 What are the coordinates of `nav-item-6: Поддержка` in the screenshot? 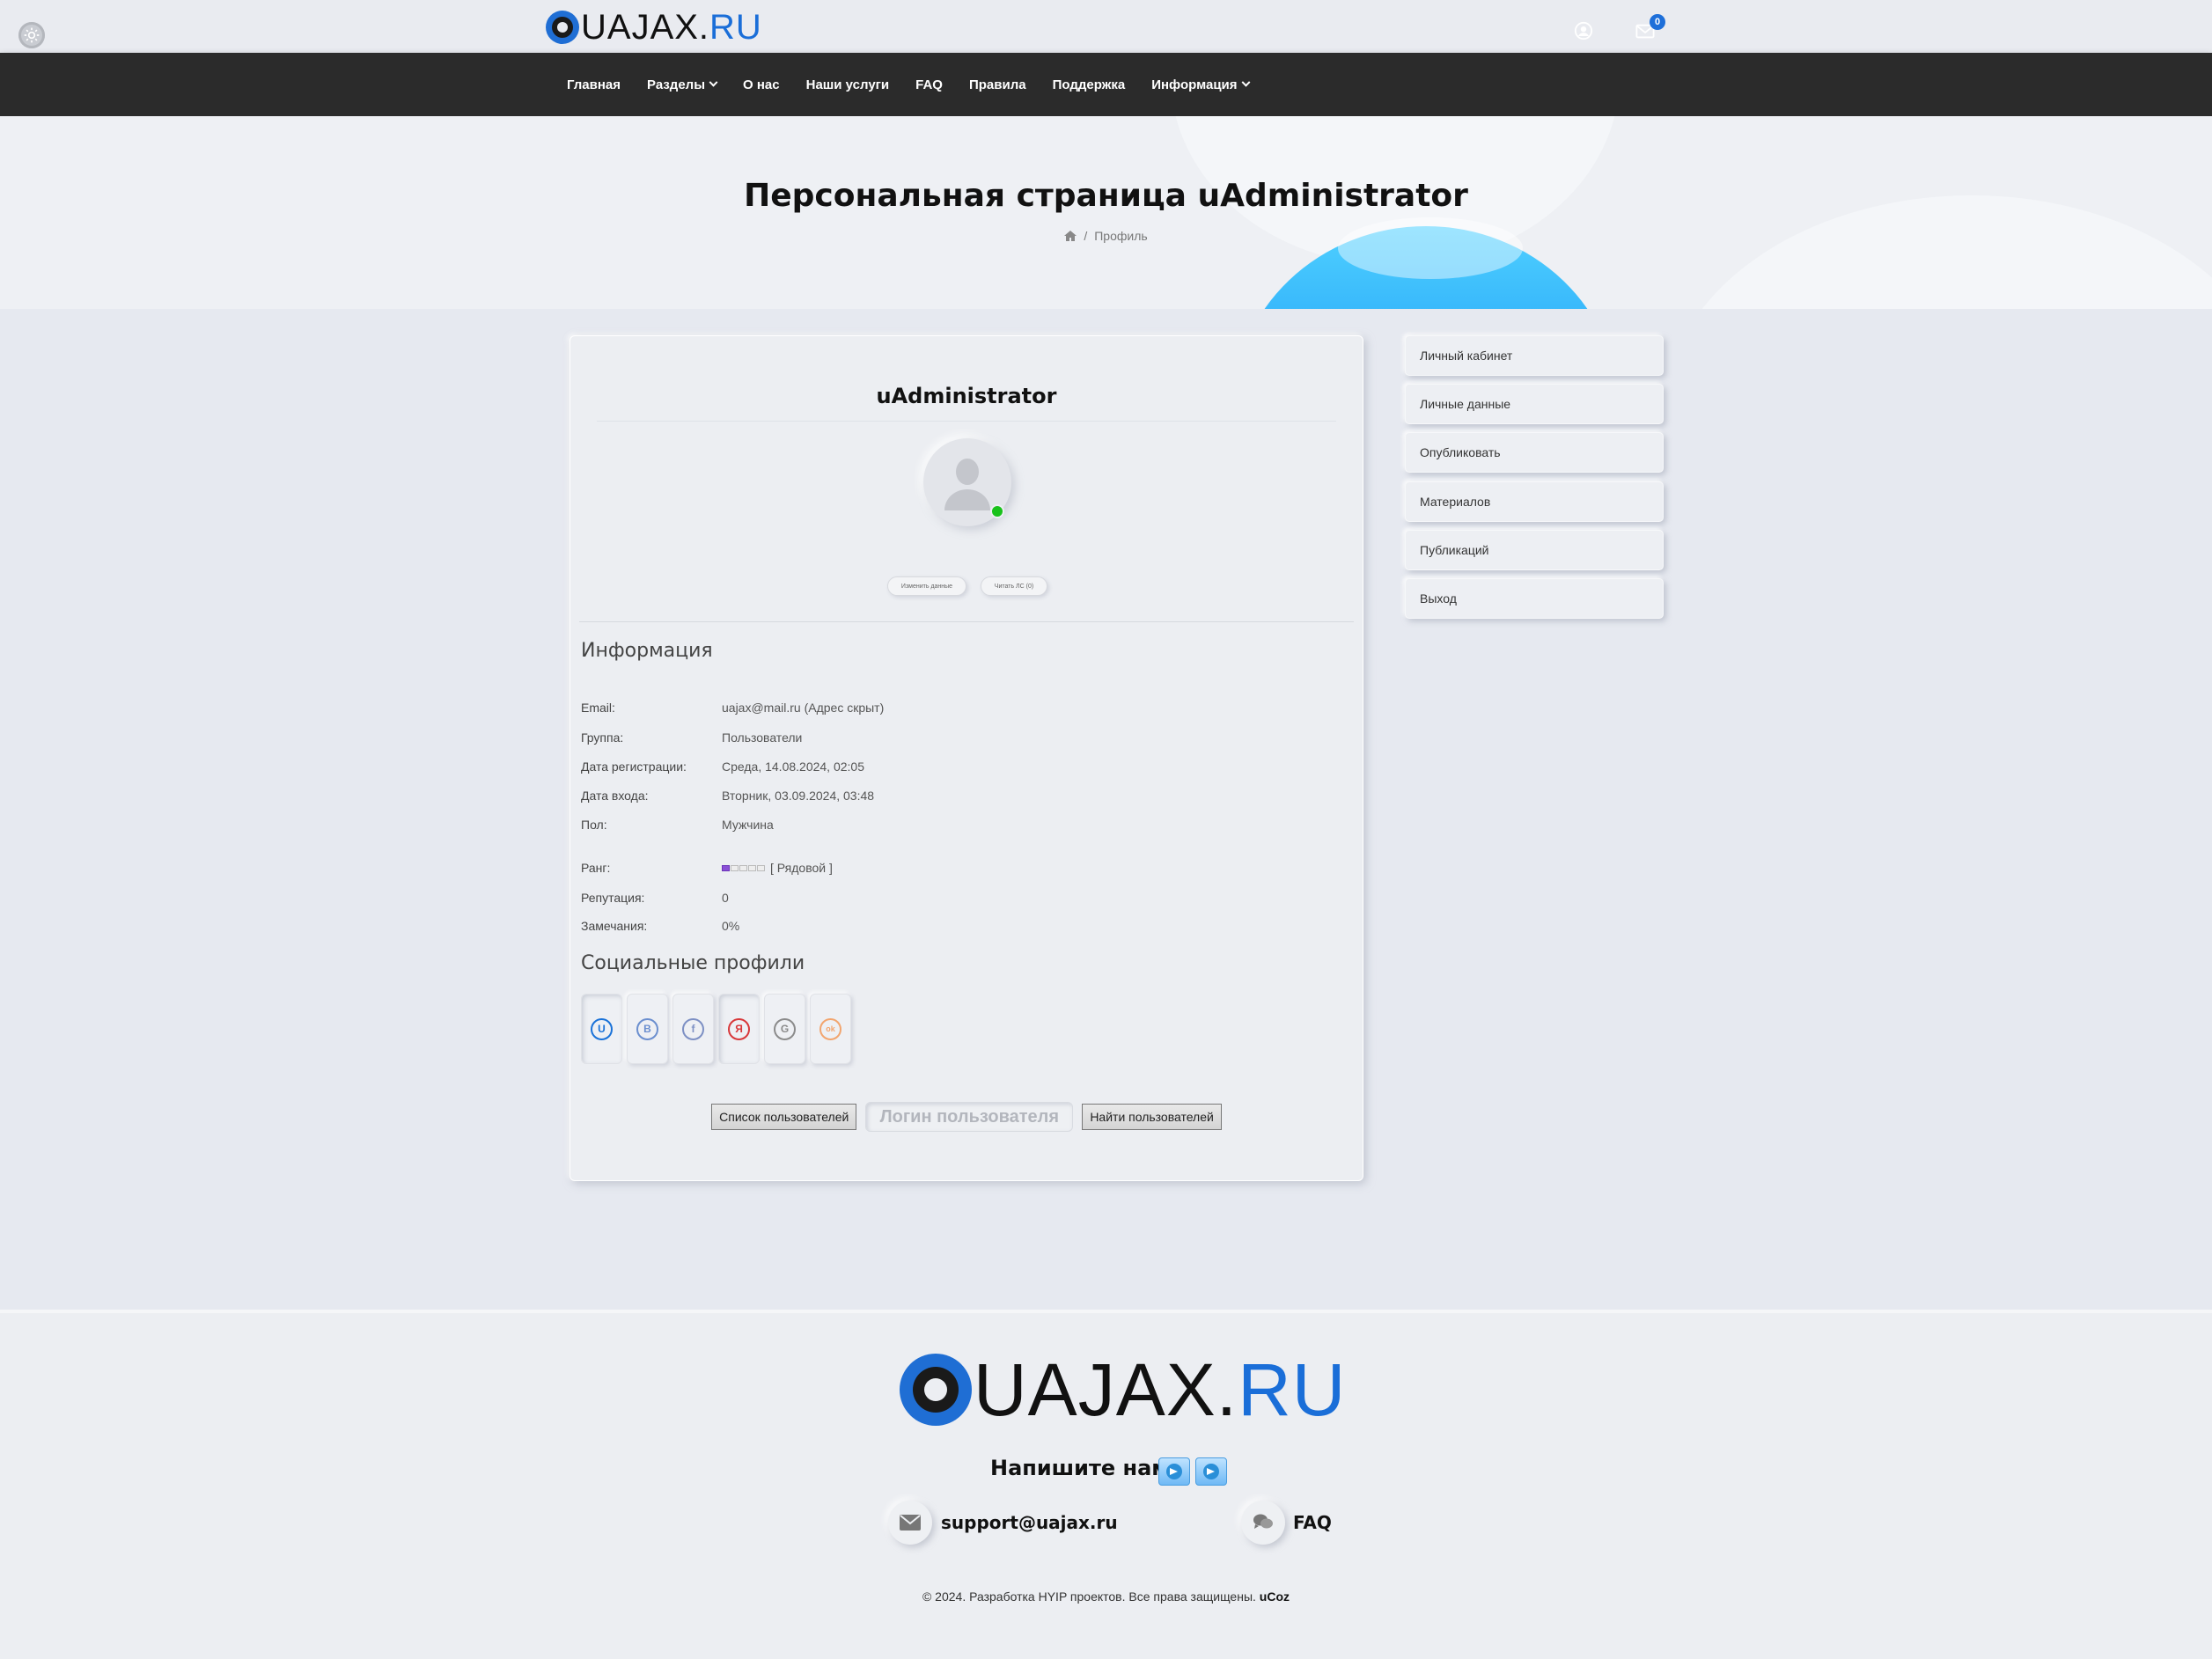 It's located at (1089, 85).